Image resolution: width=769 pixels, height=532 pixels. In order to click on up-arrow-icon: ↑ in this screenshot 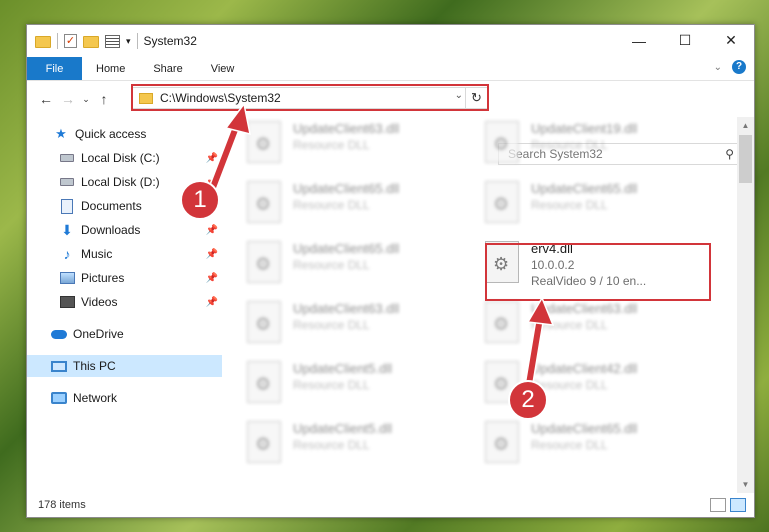, I will do `click(104, 99)`.